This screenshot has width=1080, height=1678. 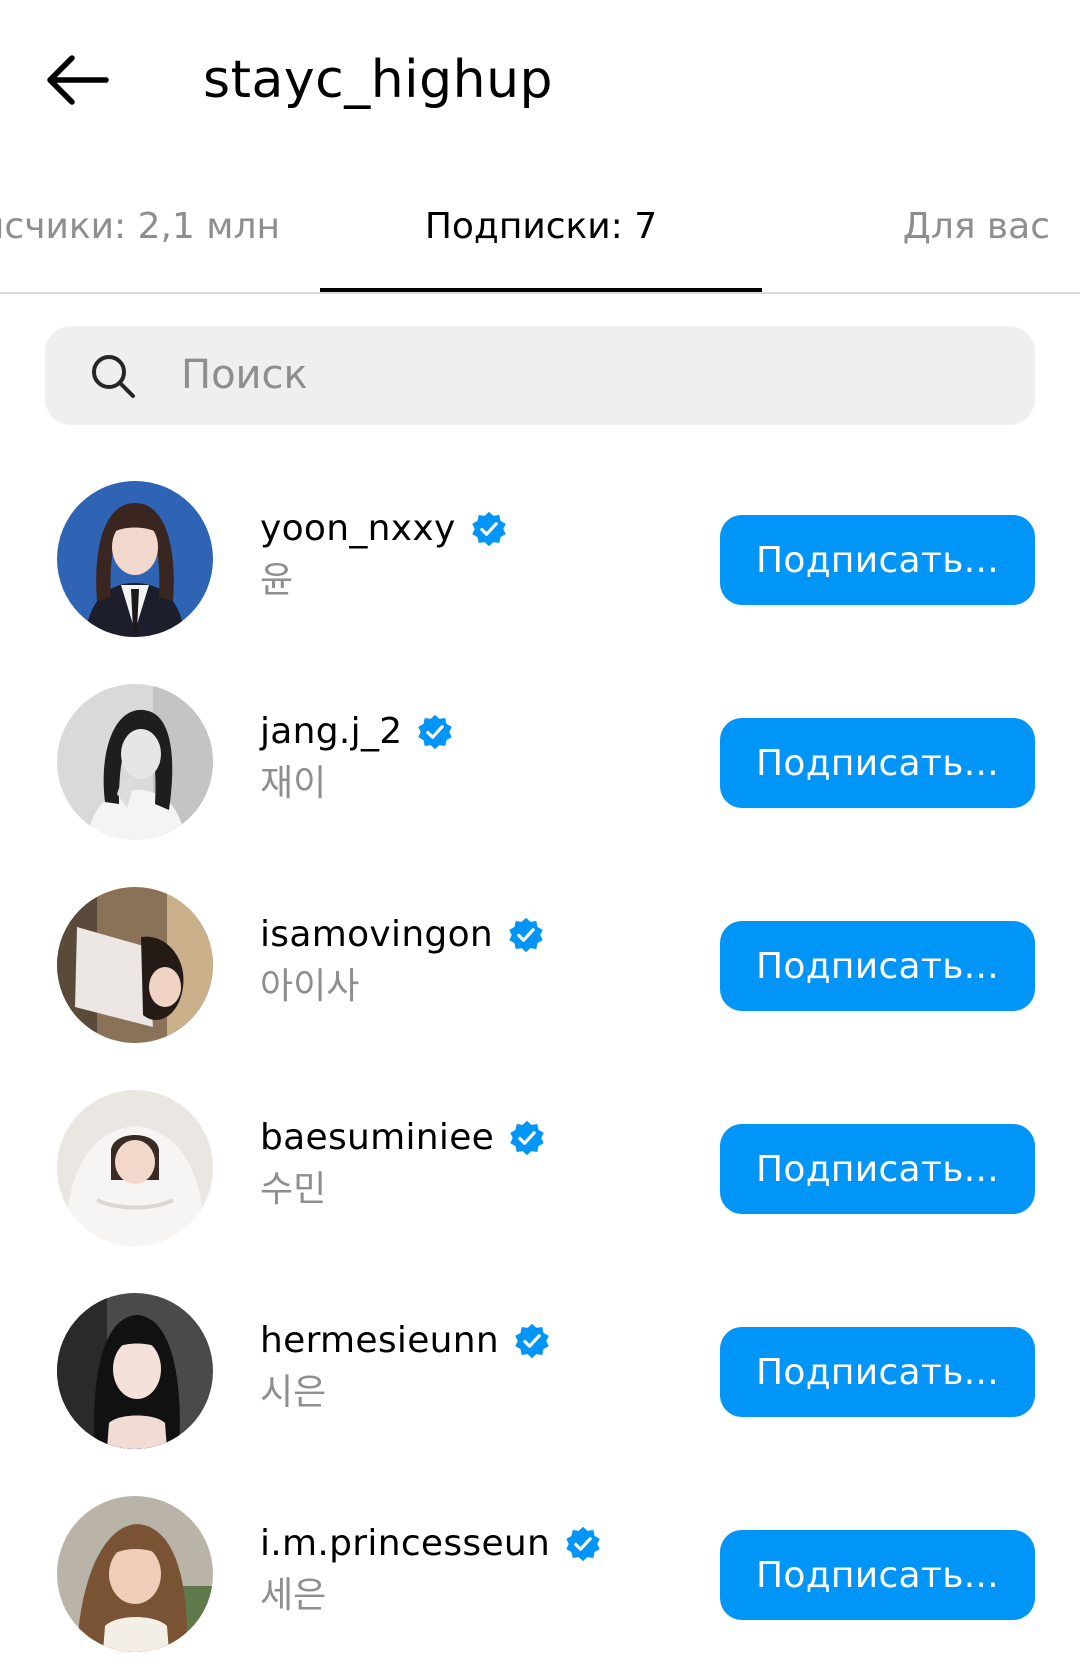 What do you see at coordinates (293, 1595) in the screenshot?
I see `full-name: 세은` at bounding box center [293, 1595].